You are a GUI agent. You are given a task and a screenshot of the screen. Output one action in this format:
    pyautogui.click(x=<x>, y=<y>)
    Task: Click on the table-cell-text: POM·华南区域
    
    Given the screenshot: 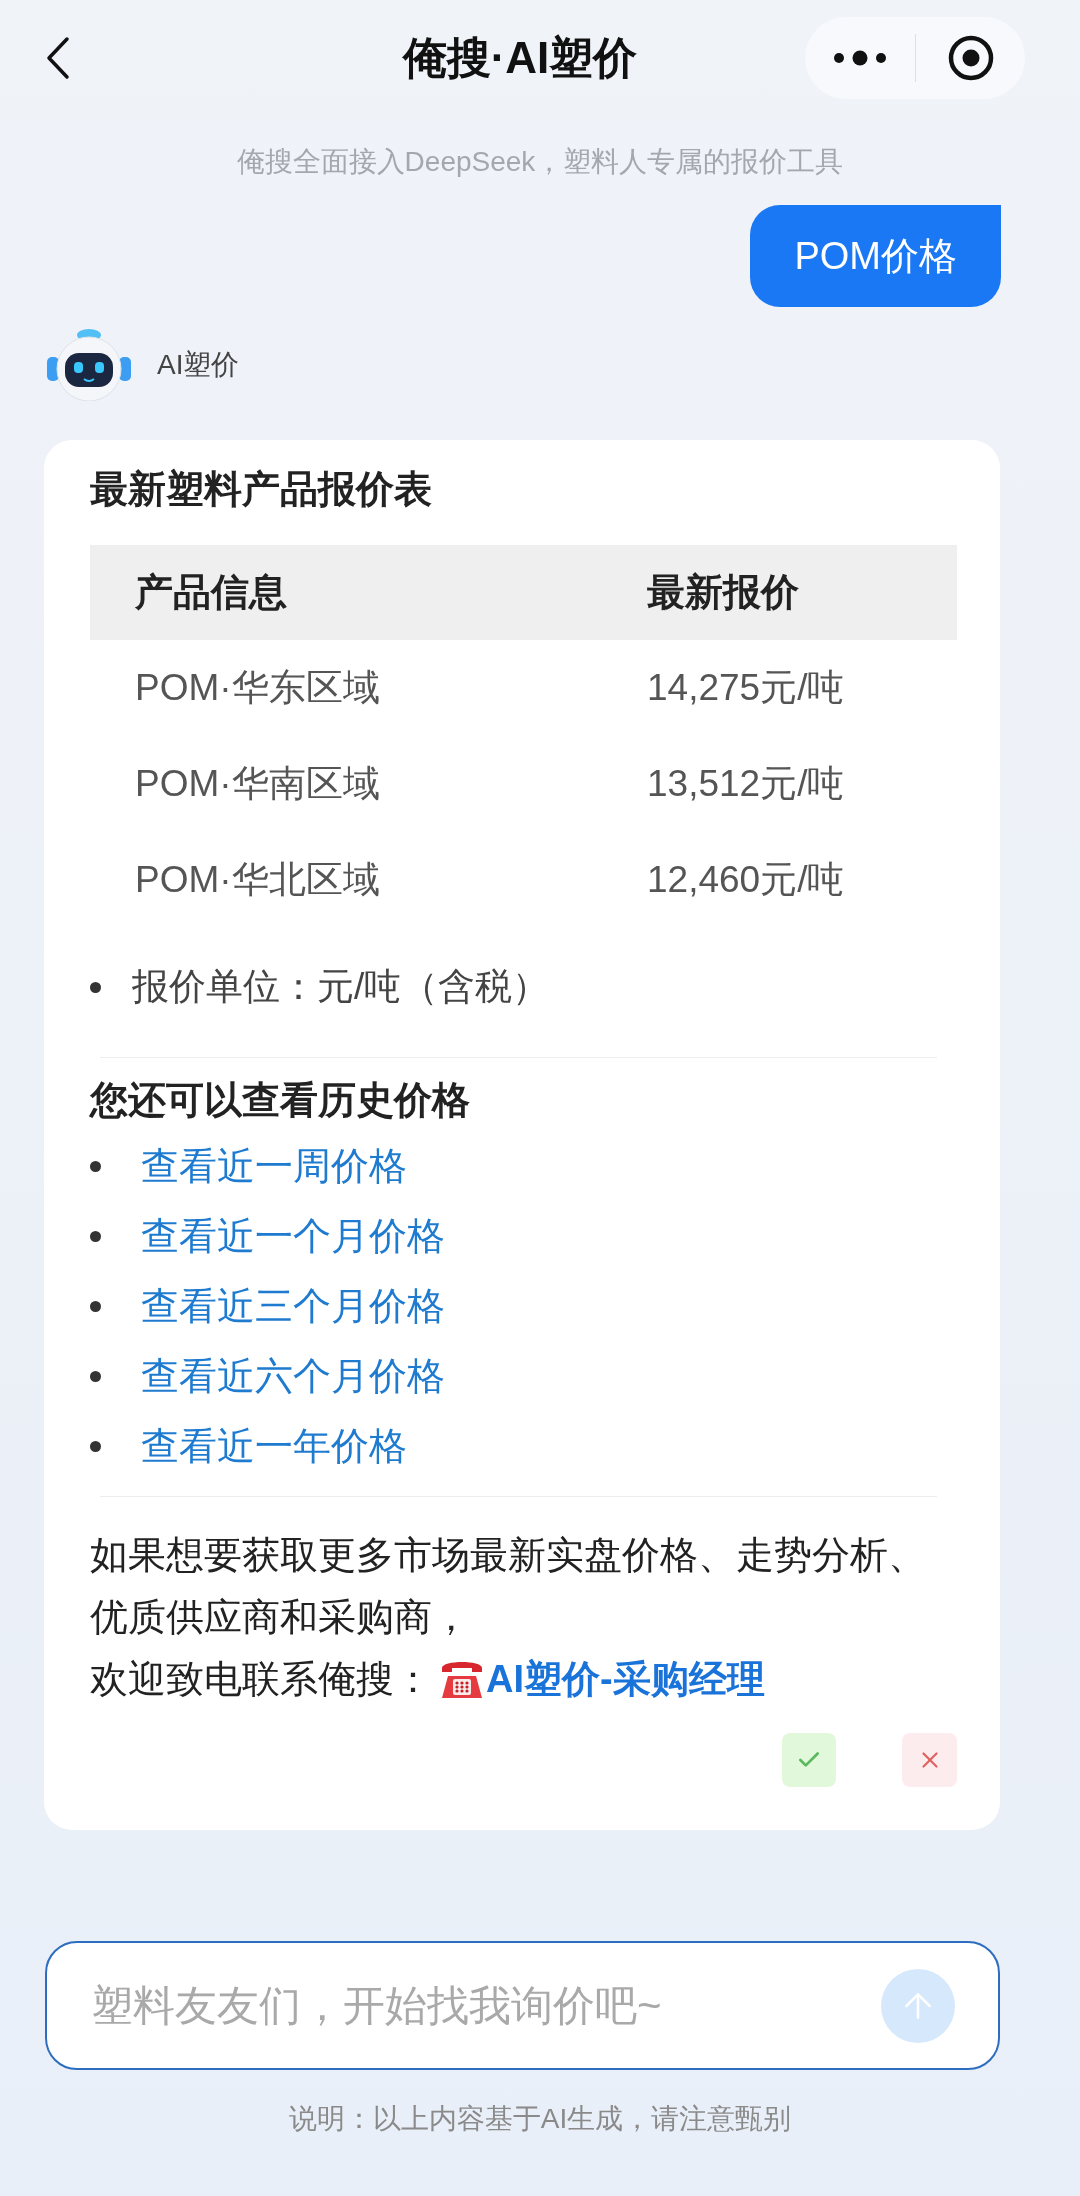 What is the action you would take?
    pyautogui.click(x=257, y=784)
    